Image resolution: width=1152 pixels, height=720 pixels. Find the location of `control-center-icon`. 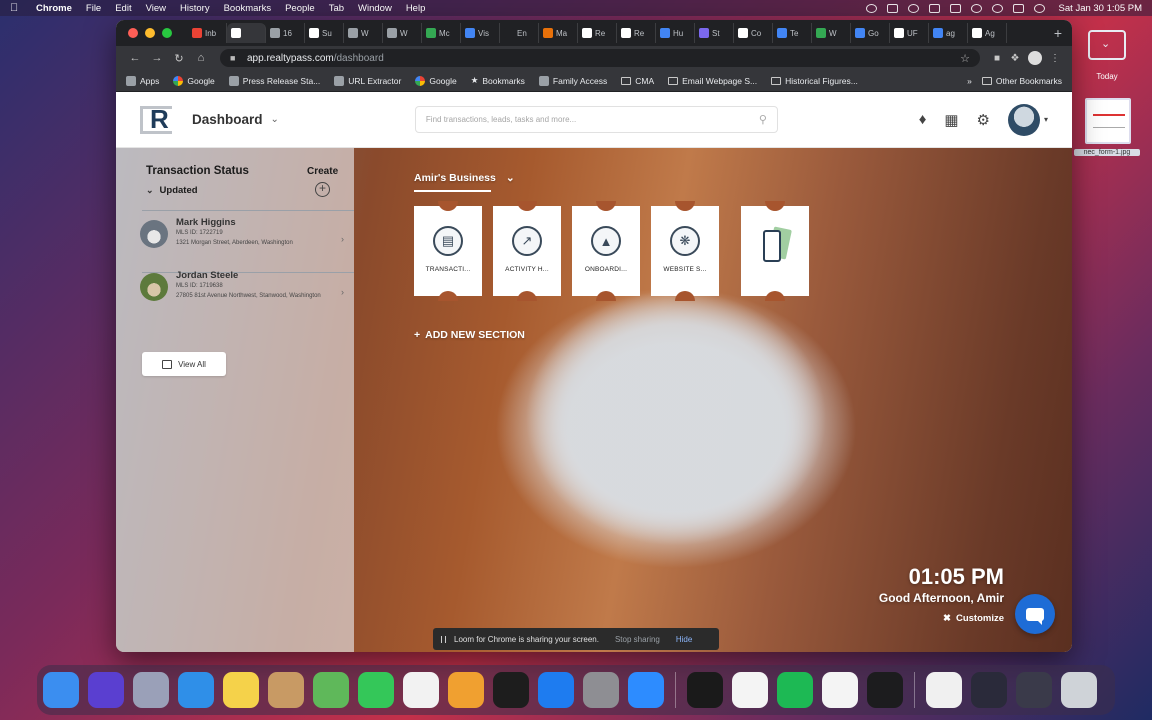

control-center-icon is located at coordinates (1018, 8).